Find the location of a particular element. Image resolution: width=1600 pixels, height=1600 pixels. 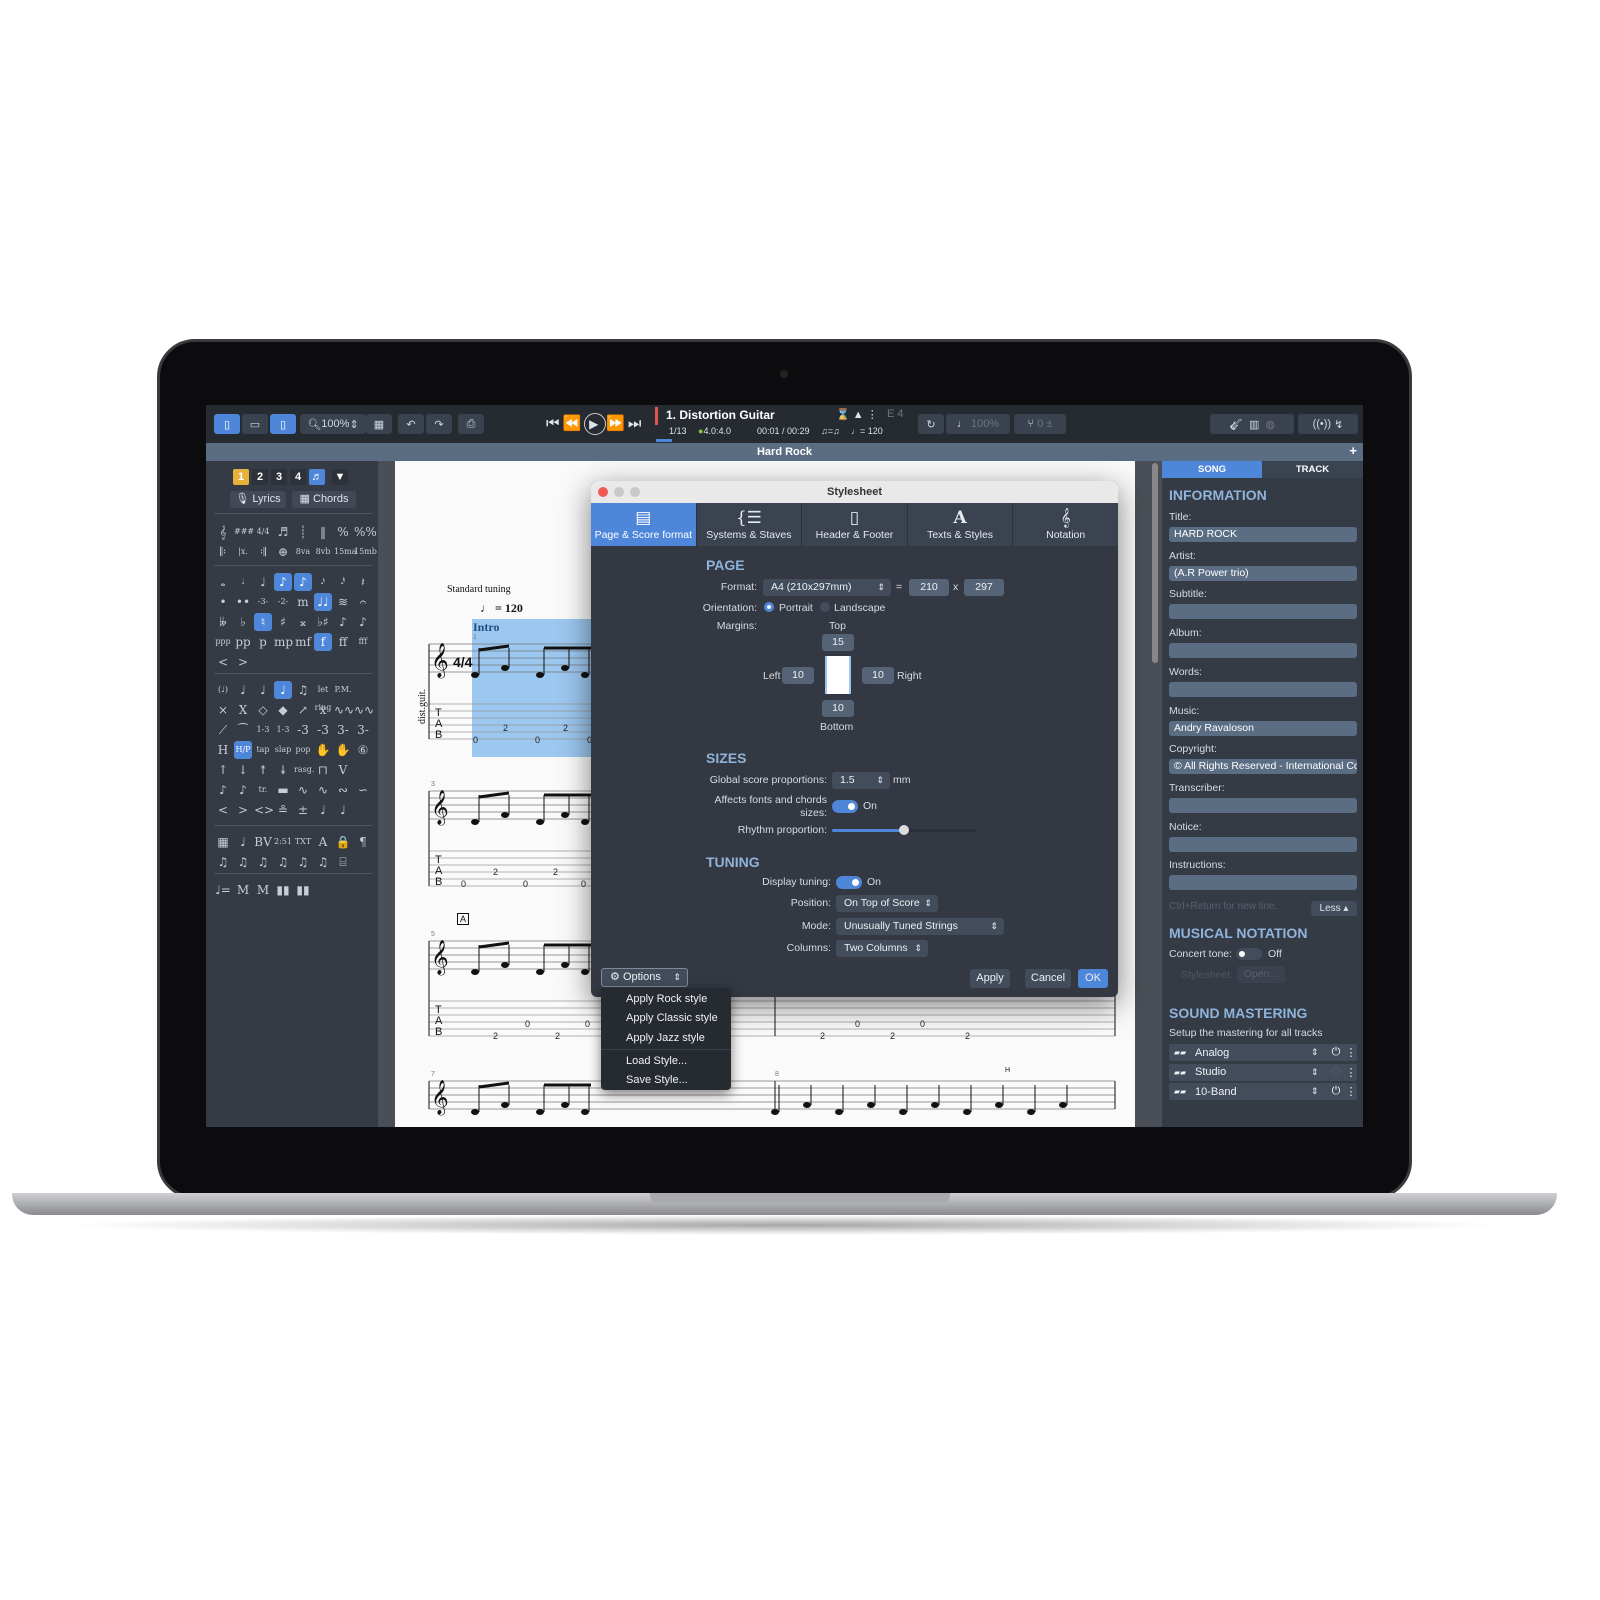

palette-symbol-icon: ♬ is located at coordinates (283, 532).